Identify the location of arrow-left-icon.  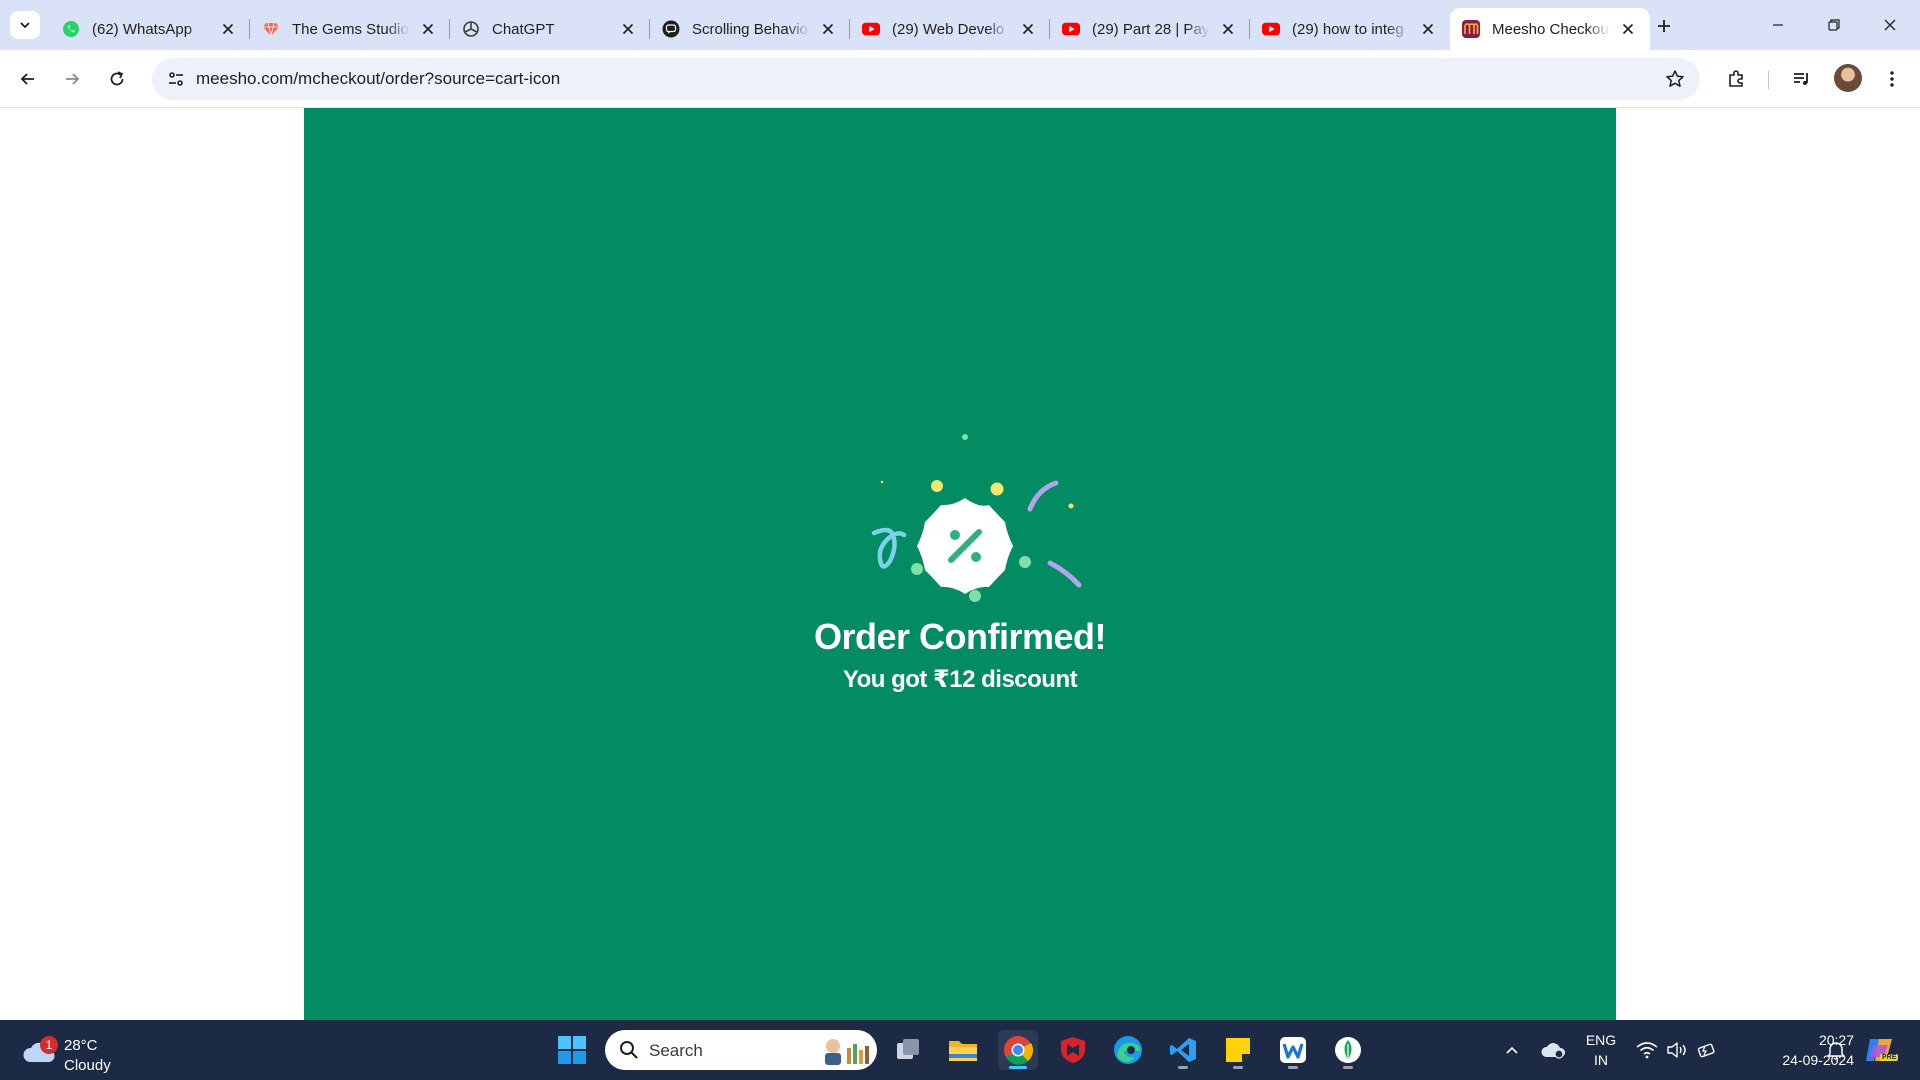
(27, 79).